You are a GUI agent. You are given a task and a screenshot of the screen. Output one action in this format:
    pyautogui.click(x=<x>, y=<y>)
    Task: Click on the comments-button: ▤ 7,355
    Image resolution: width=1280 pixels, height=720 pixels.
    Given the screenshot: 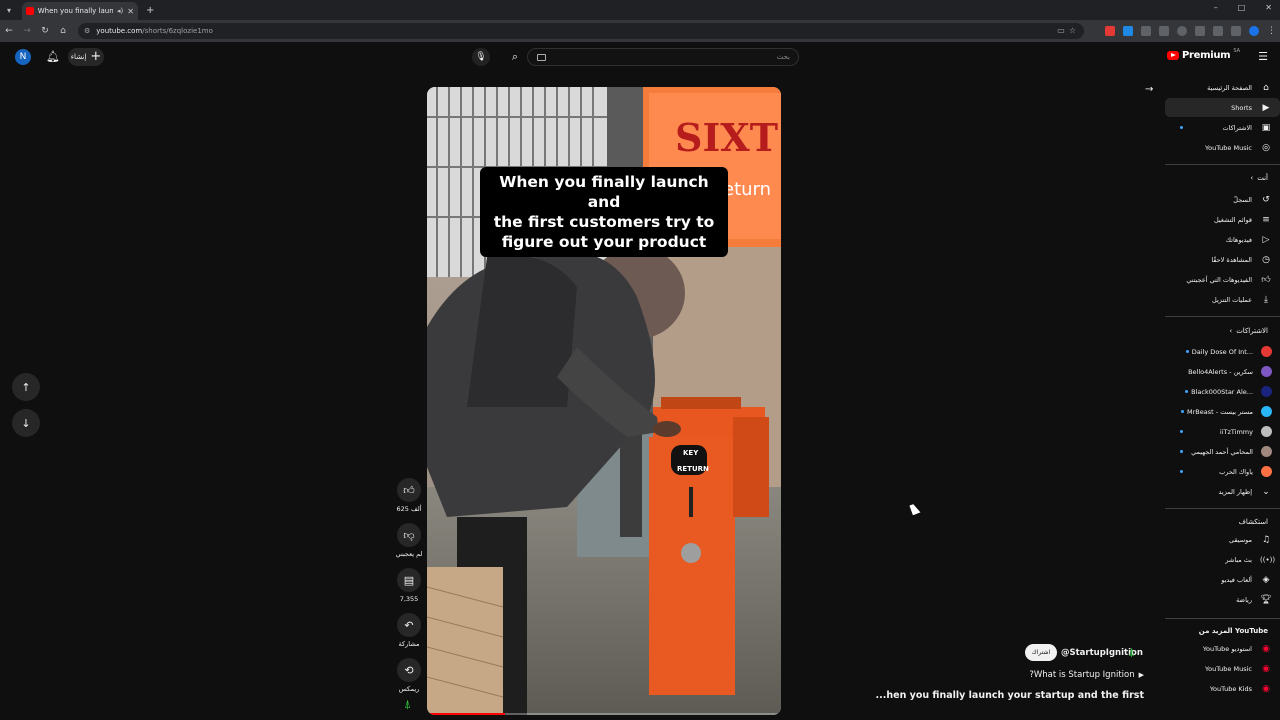 What is the action you would take?
    pyautogui.click(x=409, y=585)
    